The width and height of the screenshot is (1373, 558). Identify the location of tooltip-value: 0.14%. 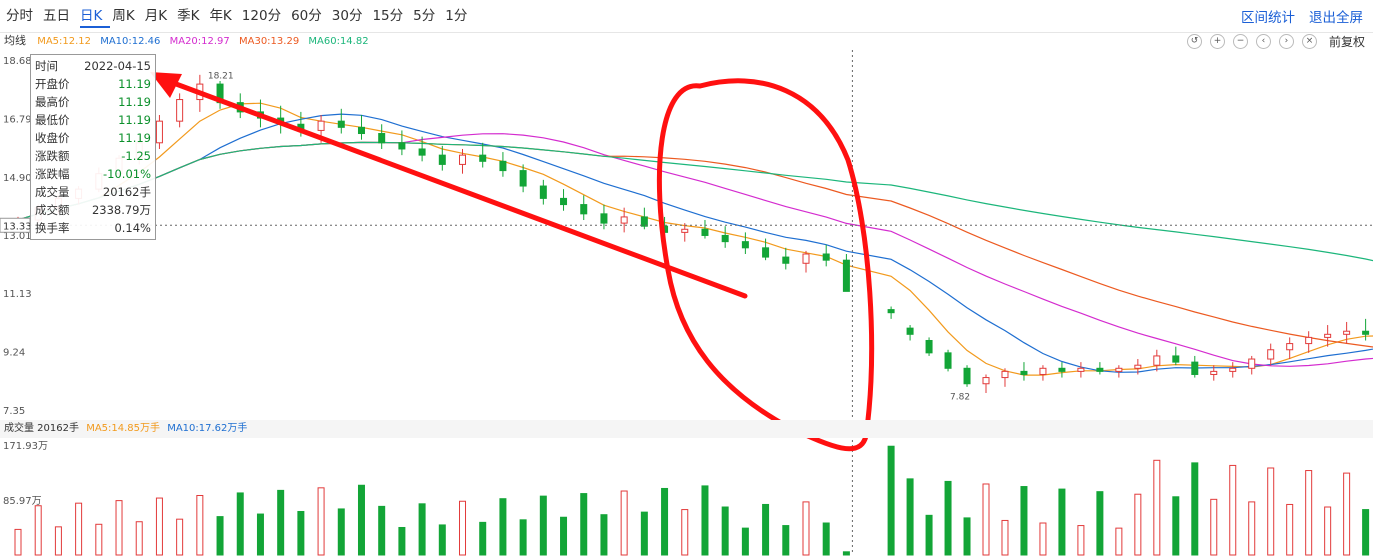
(132, 228).